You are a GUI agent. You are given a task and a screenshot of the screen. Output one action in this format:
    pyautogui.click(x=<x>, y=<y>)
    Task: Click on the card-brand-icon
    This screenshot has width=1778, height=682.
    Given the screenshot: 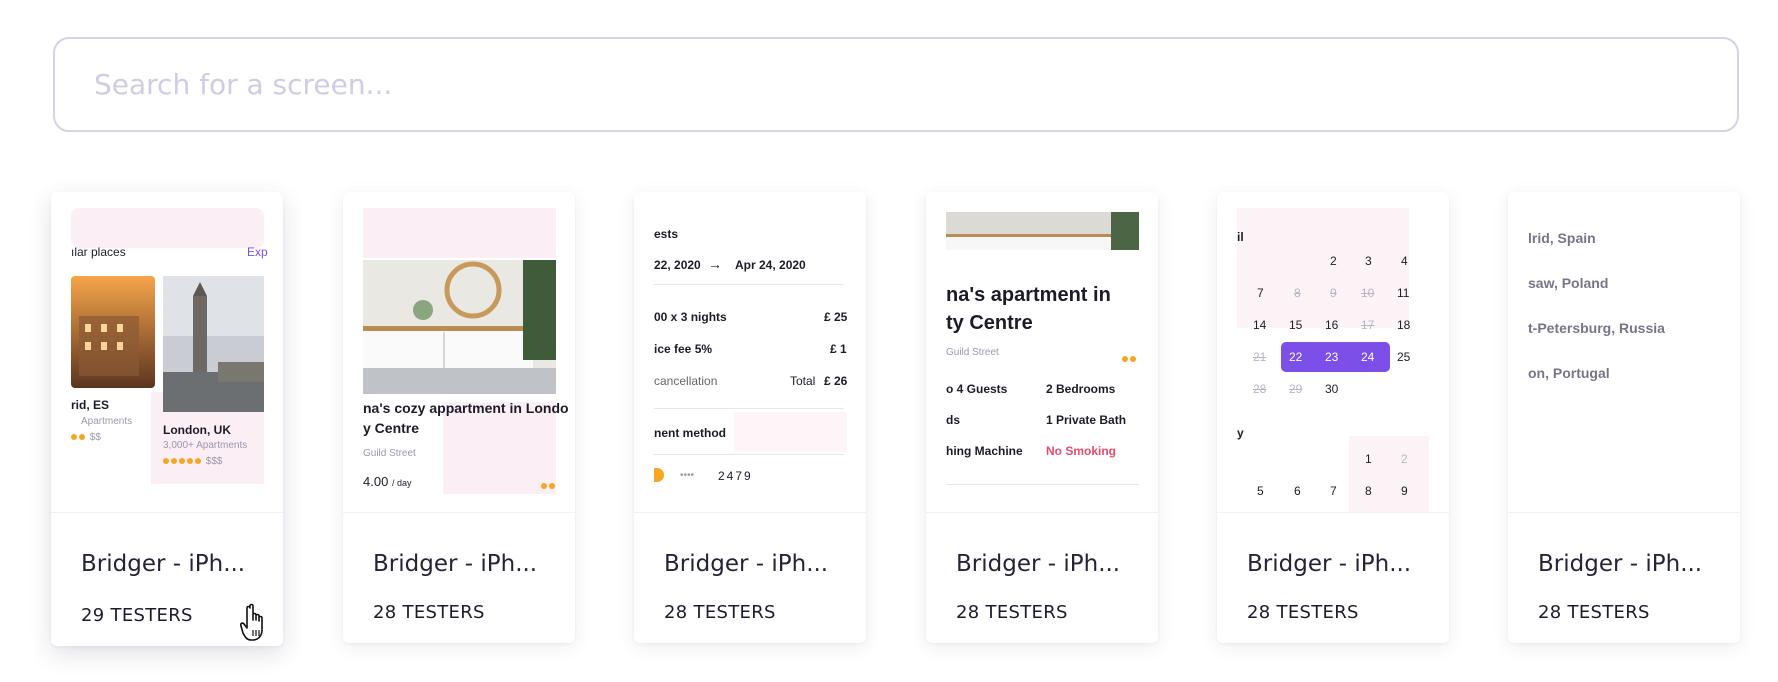 What is the action you would take?
    pyautogui.click(x=659, y=475)
    